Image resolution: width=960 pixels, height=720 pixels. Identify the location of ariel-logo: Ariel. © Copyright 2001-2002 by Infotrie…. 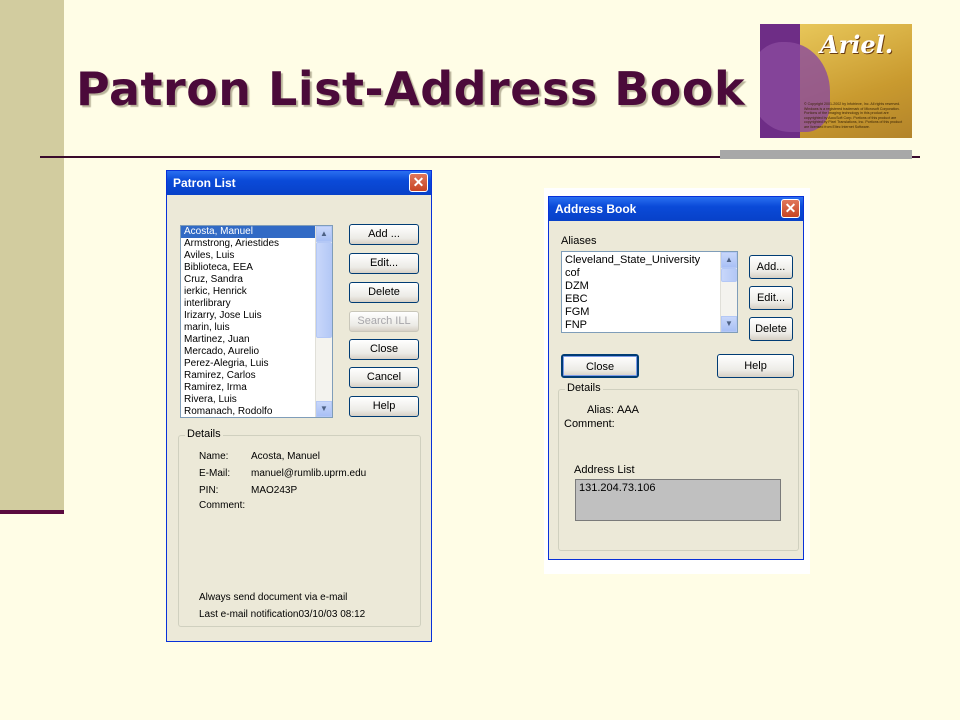
(836, 81).